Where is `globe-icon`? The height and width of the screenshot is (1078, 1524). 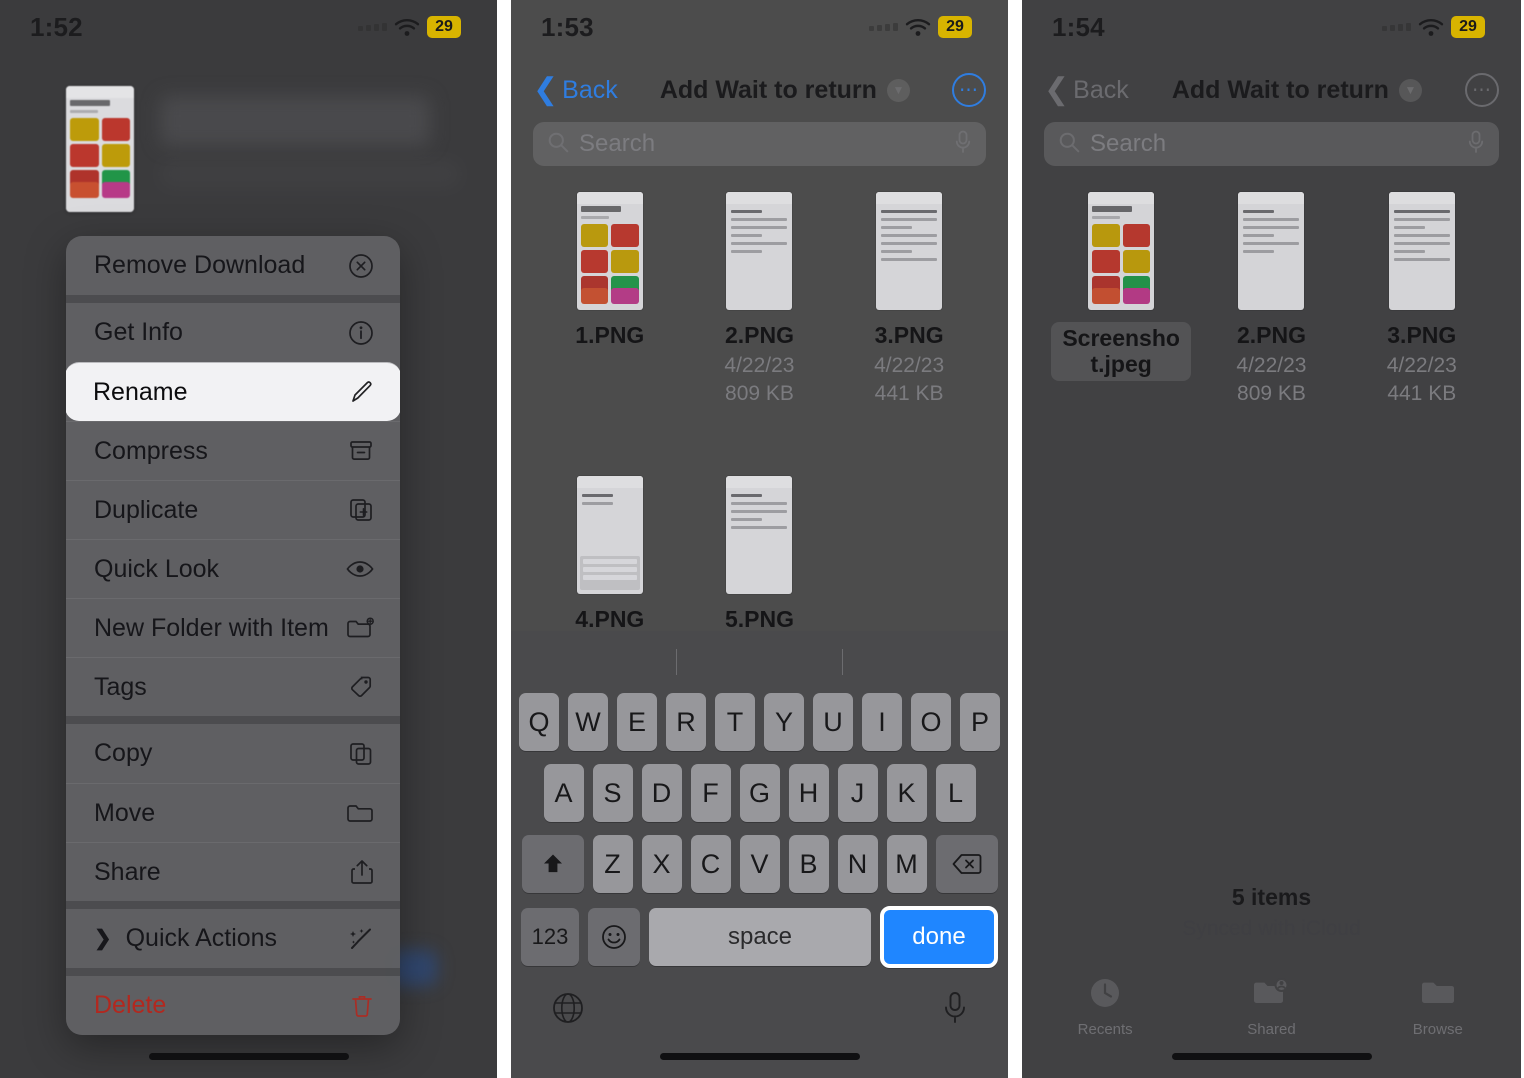 globe-icon is located at coordinates (568, 1010).